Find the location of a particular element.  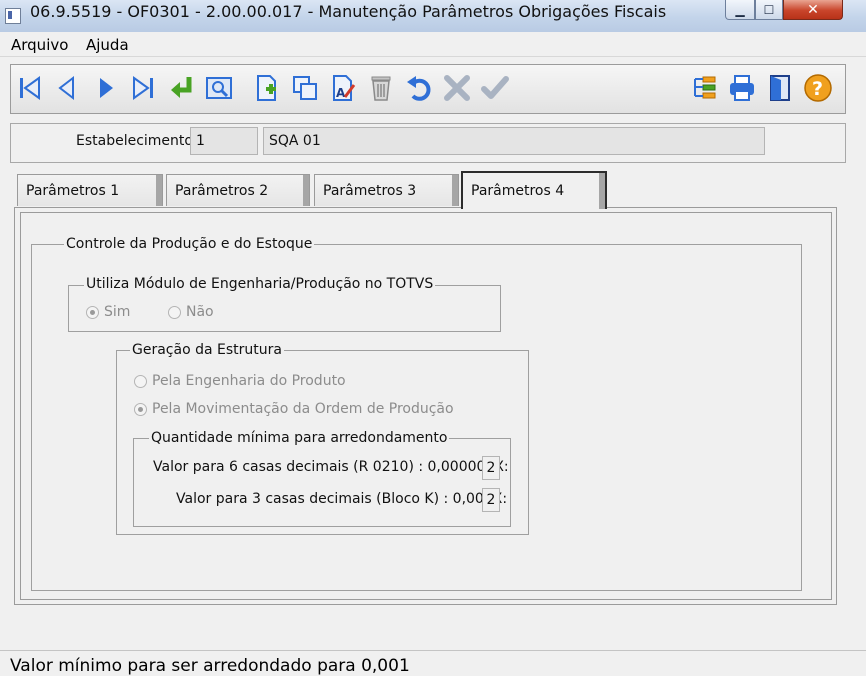

radio-movimentacao: Pela Movimentação da Ordem de Produção is located at coordinates (294, 409).